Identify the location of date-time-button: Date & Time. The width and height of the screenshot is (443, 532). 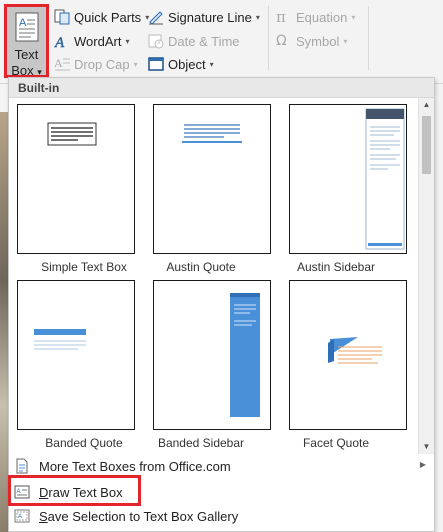
(194, 41).